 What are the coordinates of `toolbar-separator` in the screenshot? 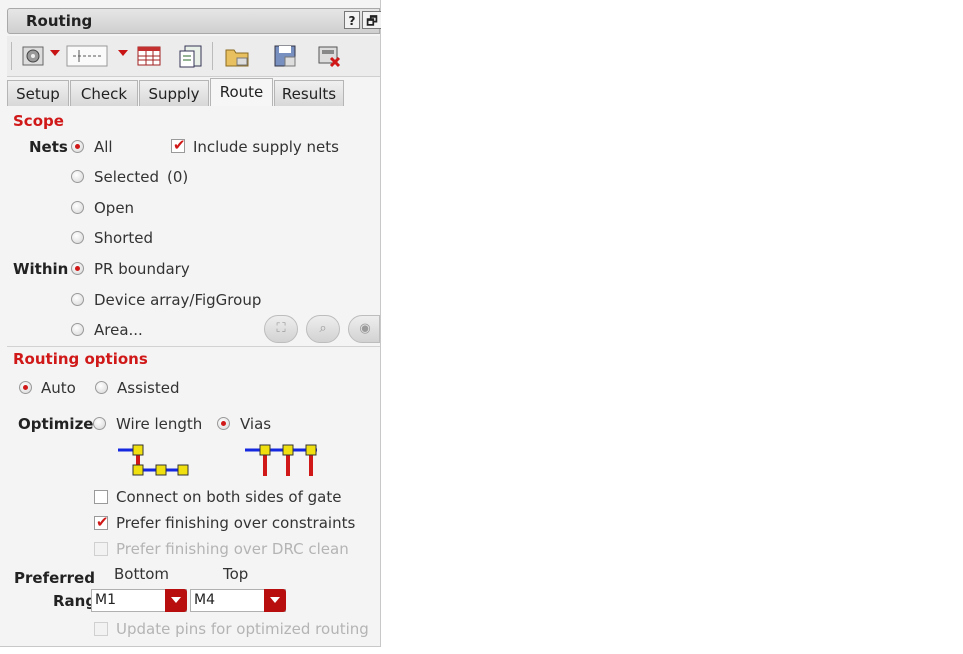 It's located at (212, 56).